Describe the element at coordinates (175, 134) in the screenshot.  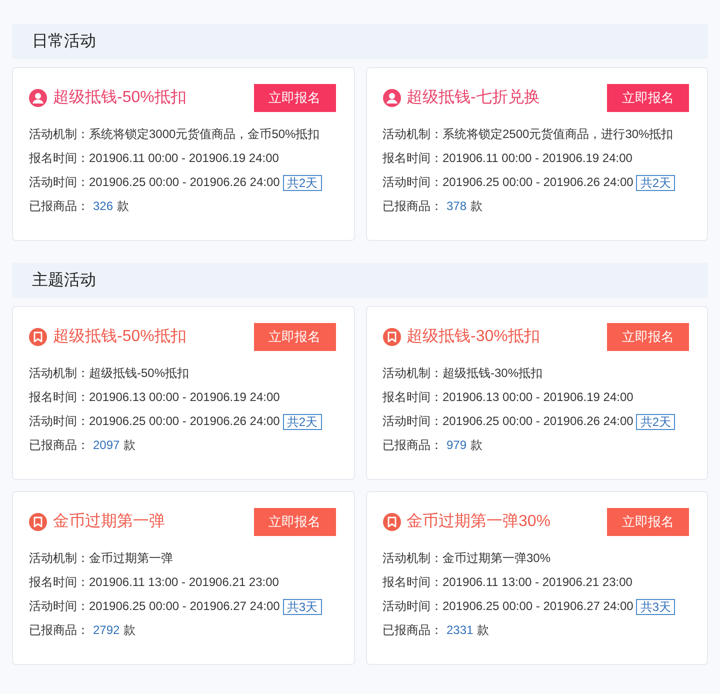
I see `mechanism-text: 活动机制：系统将锁定3000元货值商品，金币50%抵扣` at that location.